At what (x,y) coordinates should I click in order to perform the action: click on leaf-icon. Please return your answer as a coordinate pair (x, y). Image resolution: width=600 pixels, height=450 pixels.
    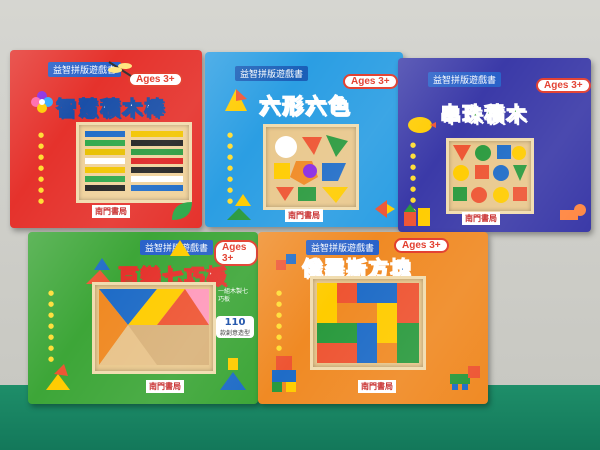
    Looking at the image, I should click on (182, 211).